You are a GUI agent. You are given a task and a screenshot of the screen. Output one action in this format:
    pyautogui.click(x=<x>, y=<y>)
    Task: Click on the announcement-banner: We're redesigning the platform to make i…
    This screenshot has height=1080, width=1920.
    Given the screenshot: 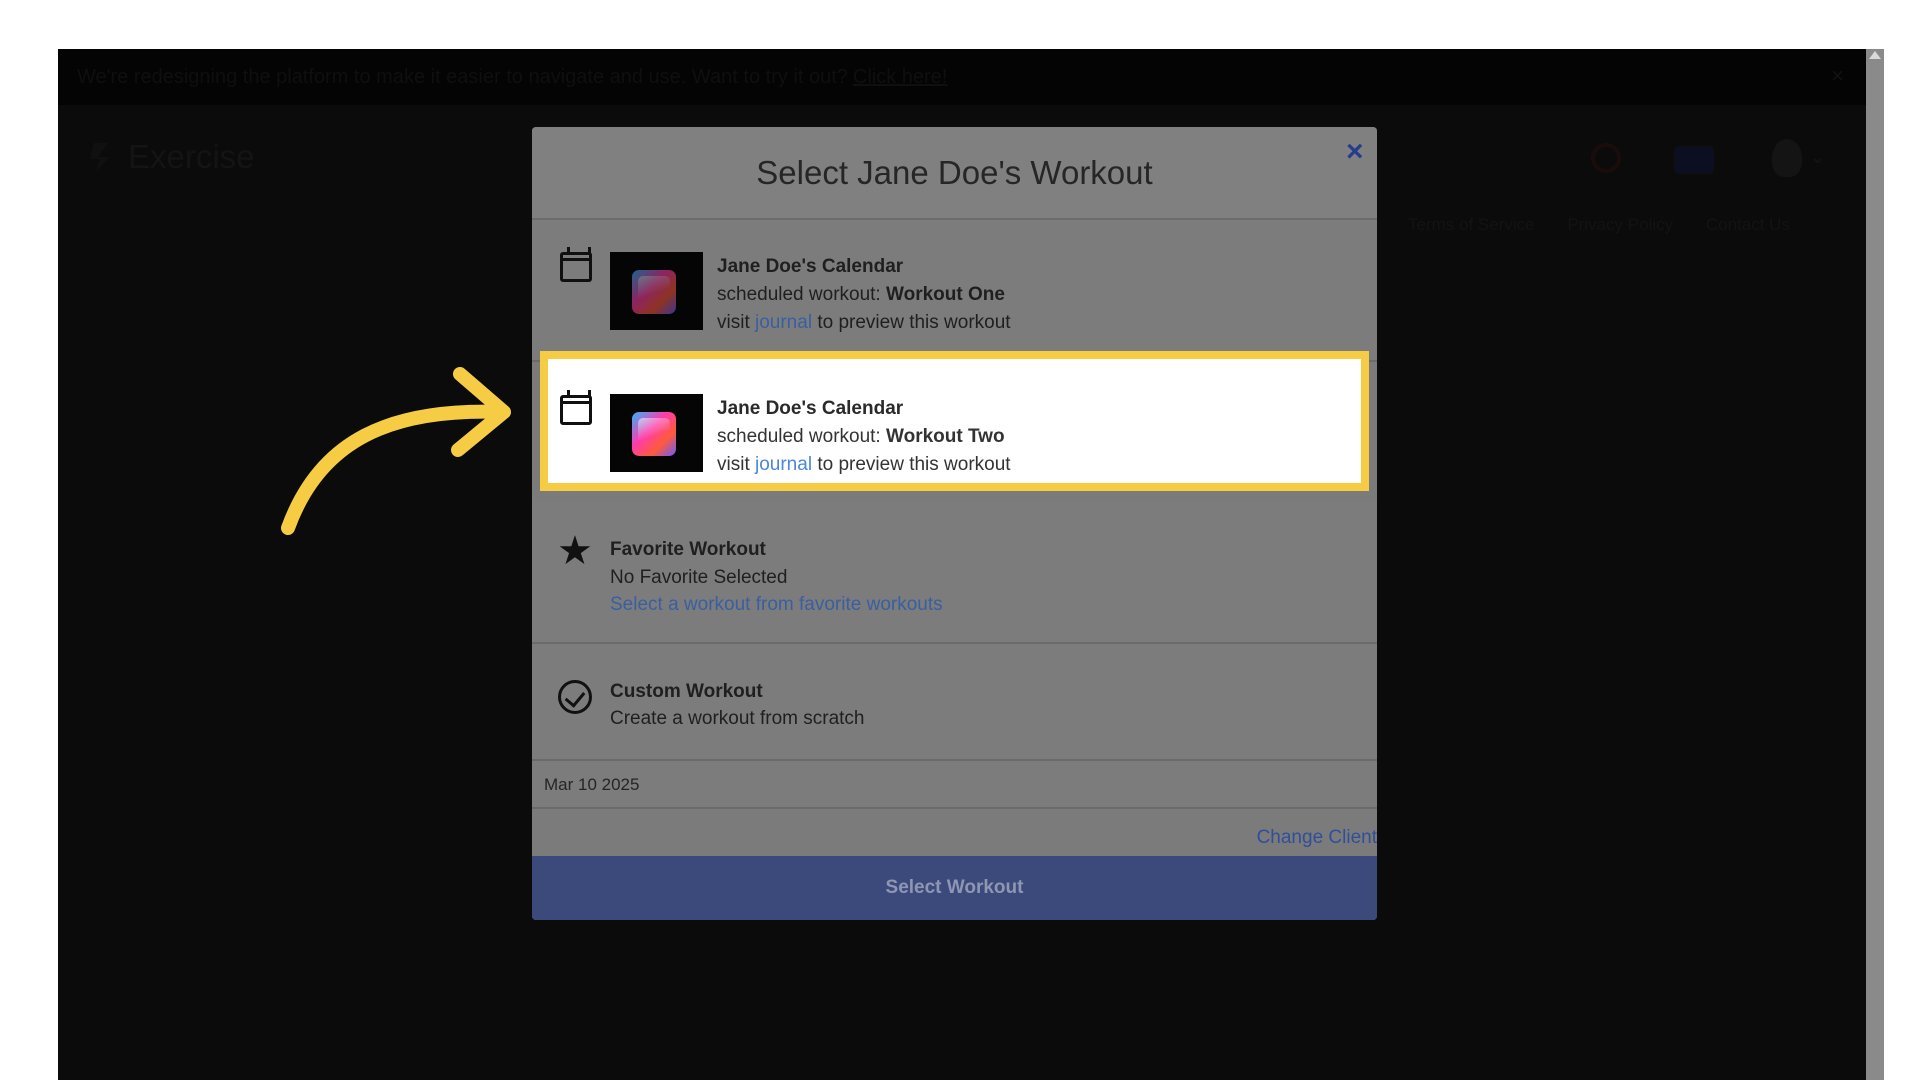 What is the action you would take?
    pyautogui.click(x=962, y=77)
    